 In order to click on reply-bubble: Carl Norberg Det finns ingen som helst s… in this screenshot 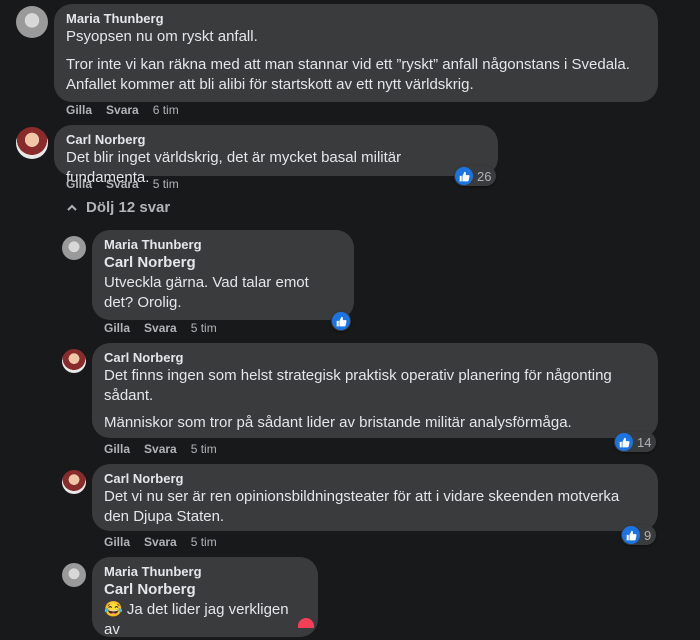, I will do `click(375, 390)`.